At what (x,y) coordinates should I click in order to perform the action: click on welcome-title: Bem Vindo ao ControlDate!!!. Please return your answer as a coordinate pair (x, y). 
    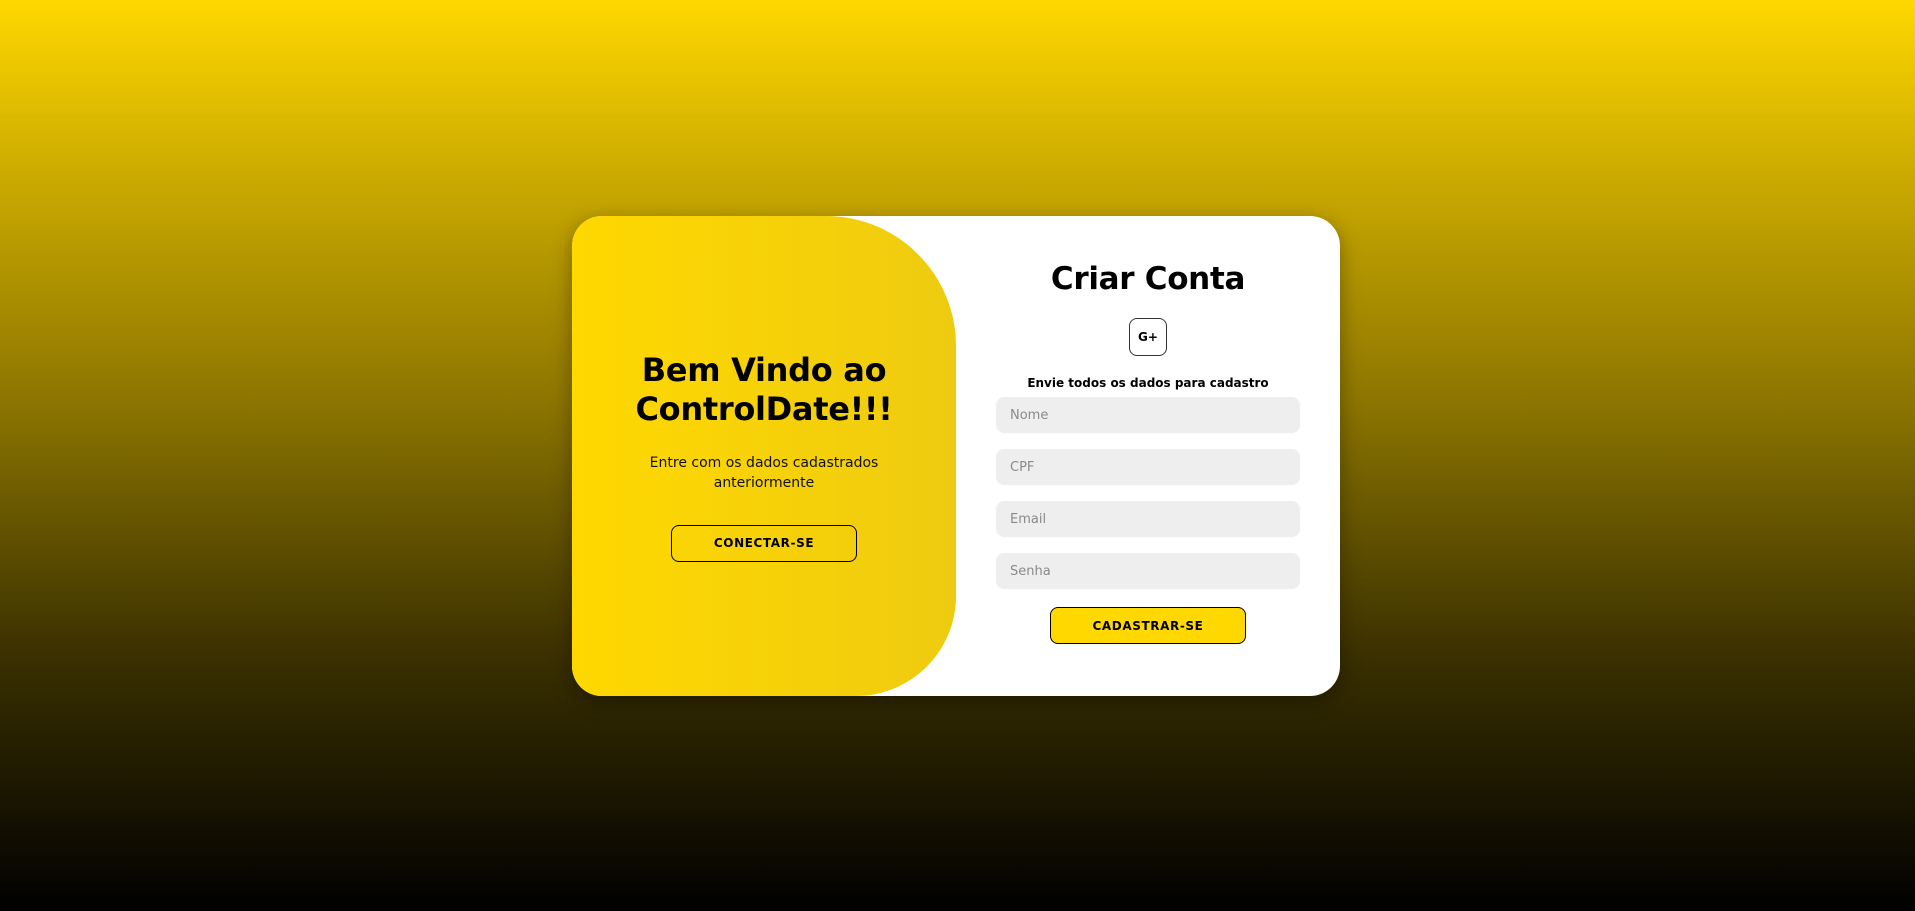
    Looking at the image, I should click on (764, 389).